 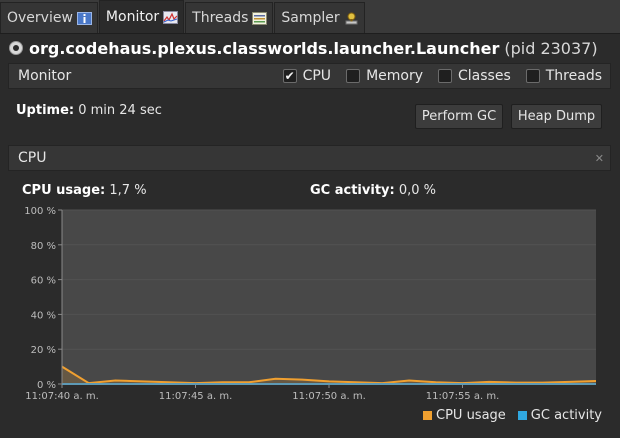 I want to click on chart-legend: CPU usage GC activity, so click(x=512, y=415).